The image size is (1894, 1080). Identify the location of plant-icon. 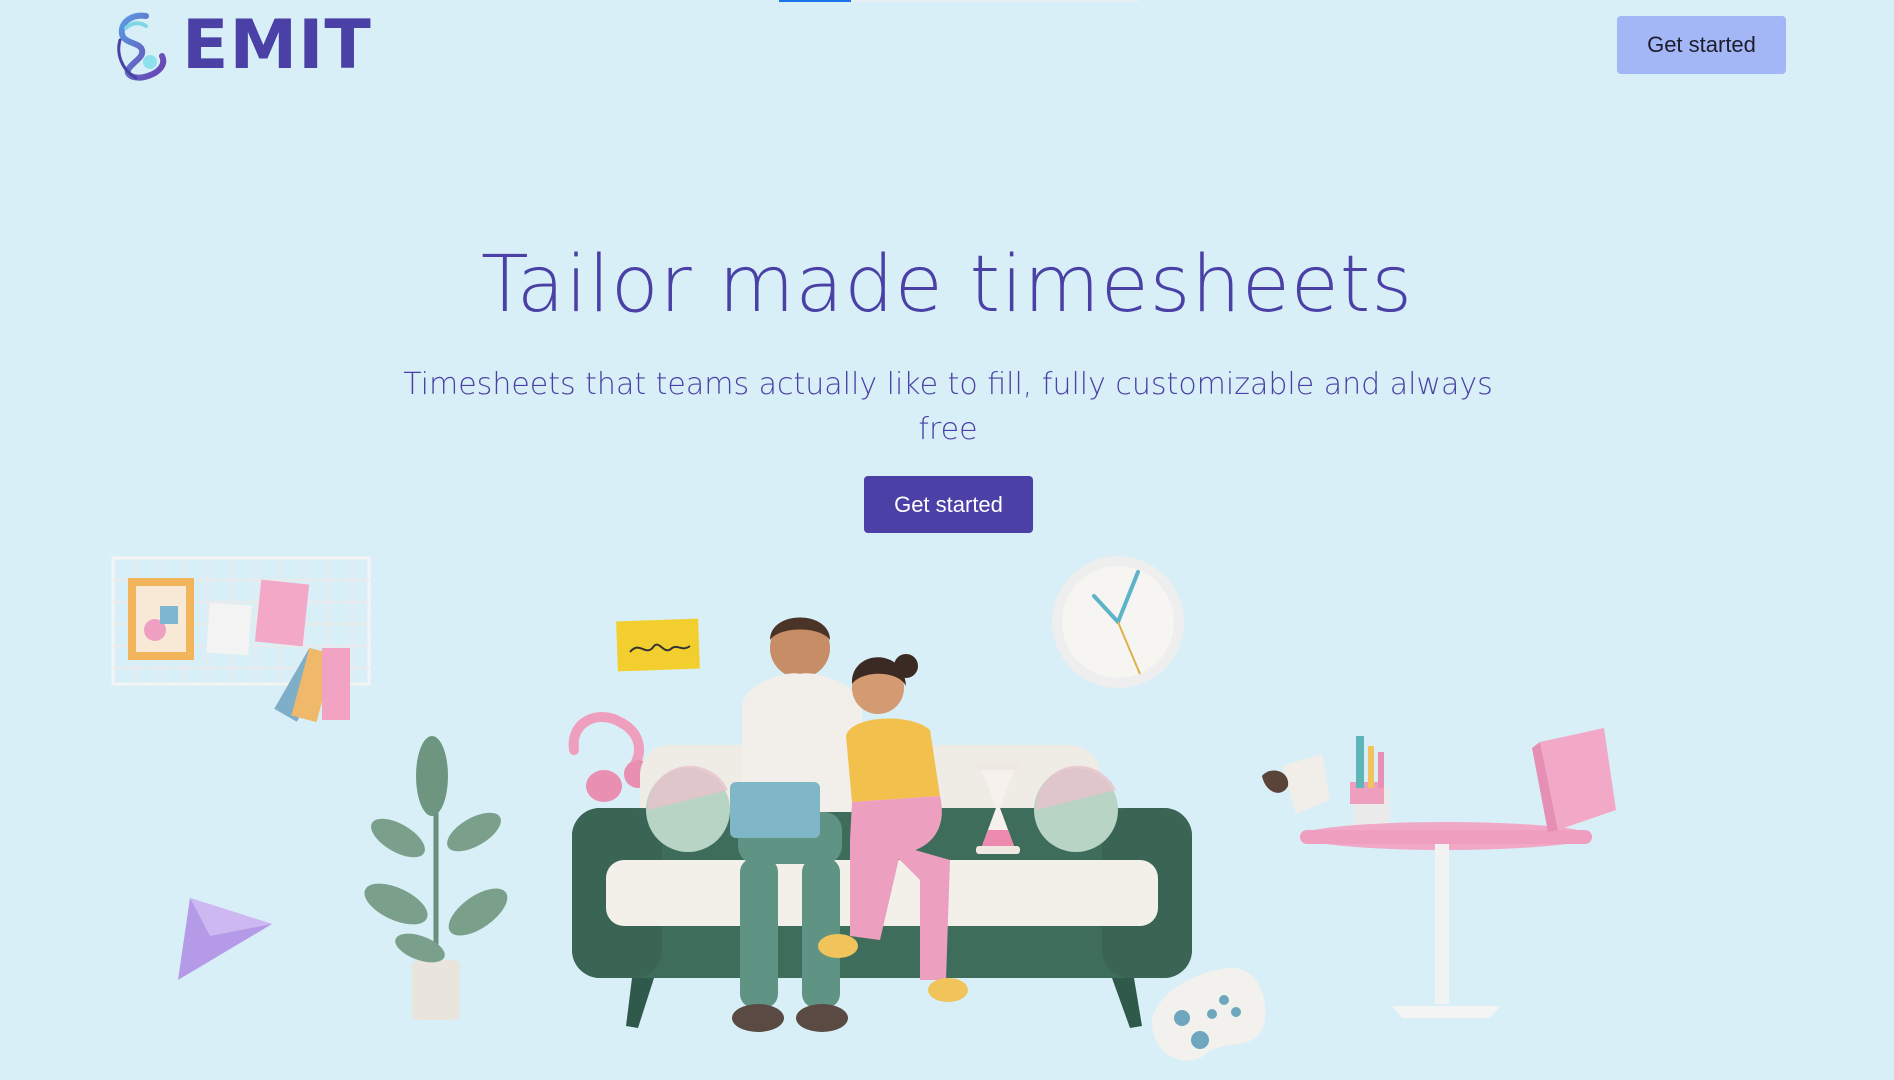
(436, 878).